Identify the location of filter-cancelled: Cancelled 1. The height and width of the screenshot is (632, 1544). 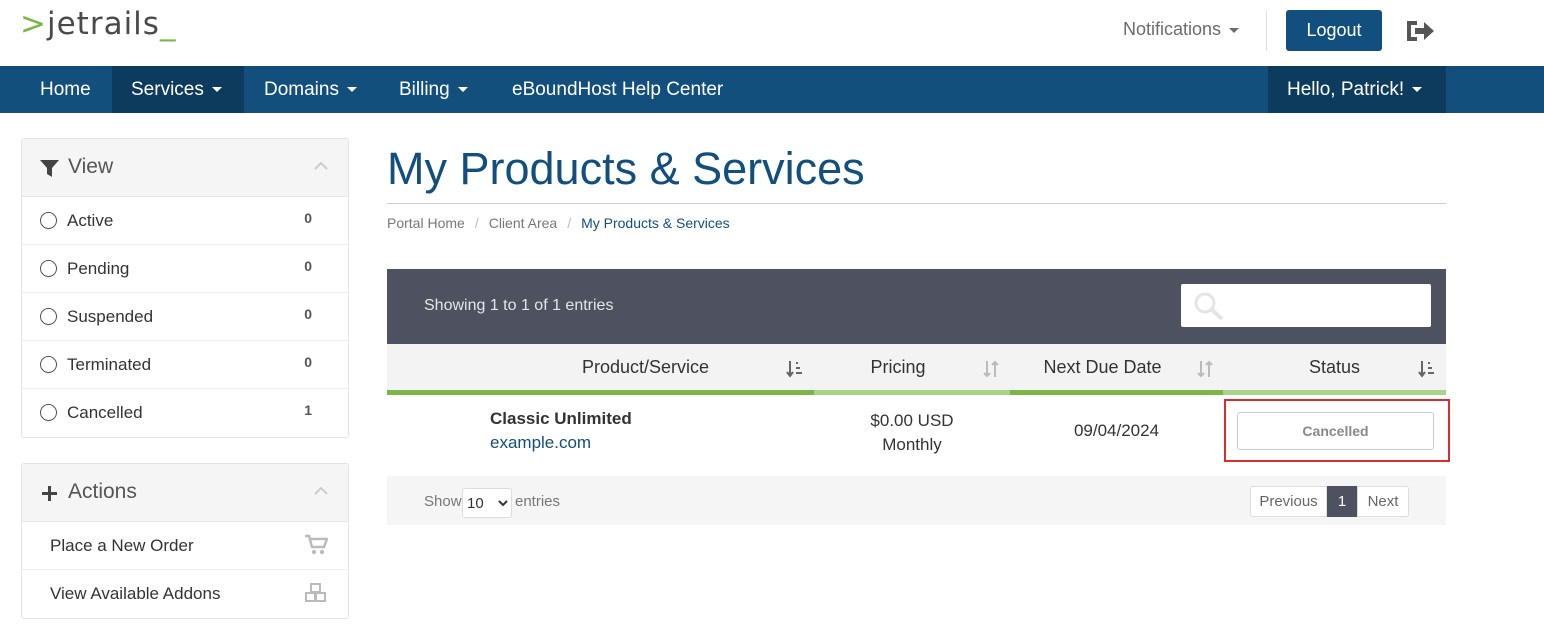
(185, 413).